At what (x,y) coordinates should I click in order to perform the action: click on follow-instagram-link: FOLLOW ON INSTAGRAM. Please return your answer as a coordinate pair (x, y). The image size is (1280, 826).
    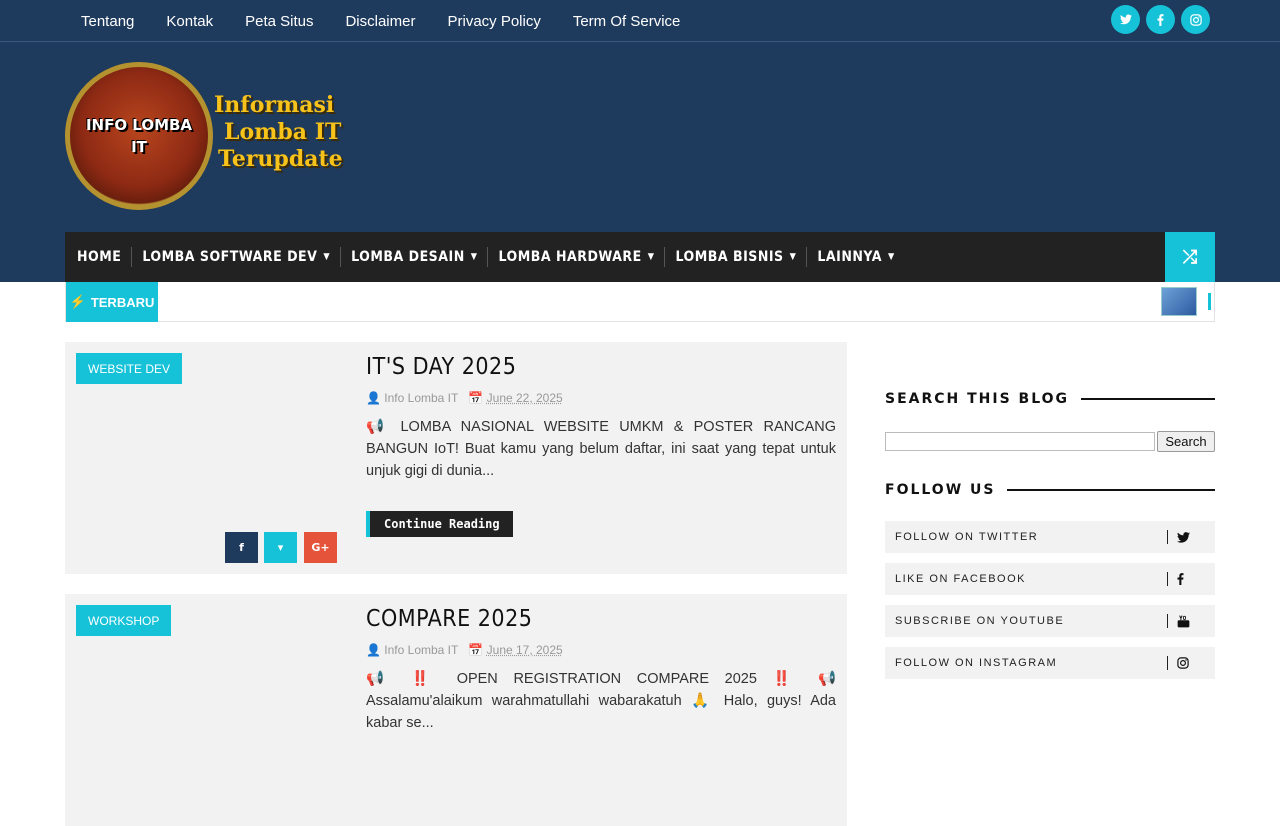
    Looking at the image, I should click on (1050, 663).